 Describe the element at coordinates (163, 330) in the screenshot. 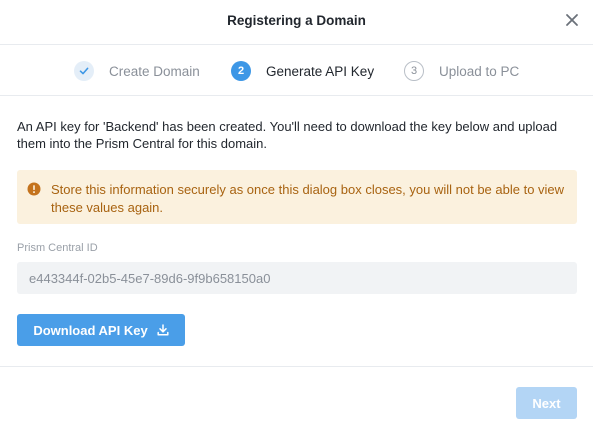

I see `download-icon` at that location.